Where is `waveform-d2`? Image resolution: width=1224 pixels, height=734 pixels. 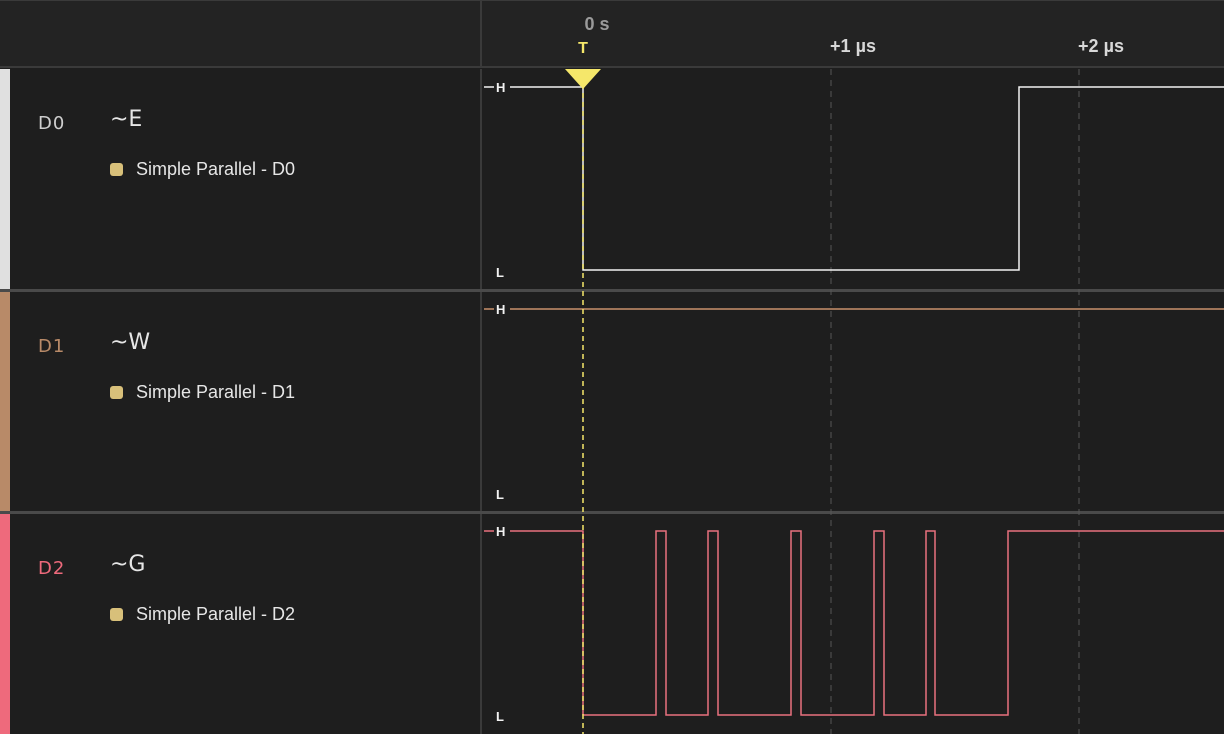
waveform-d2 is located at coordinates (867, 623).